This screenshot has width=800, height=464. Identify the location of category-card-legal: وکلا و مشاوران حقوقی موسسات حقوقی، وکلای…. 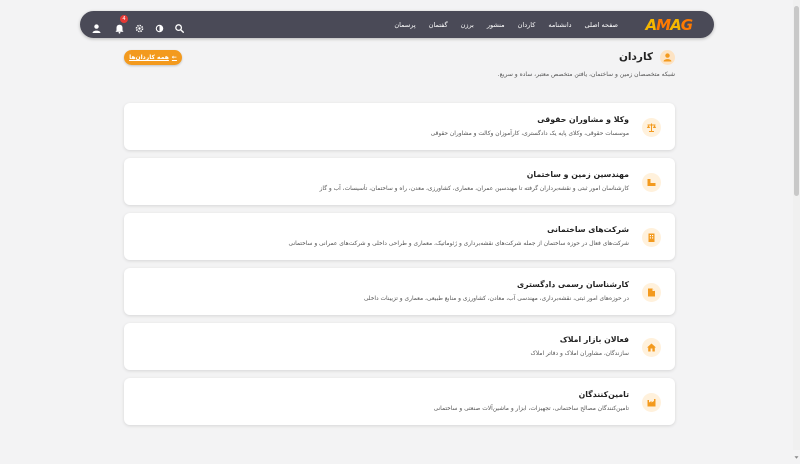
(399, 126).